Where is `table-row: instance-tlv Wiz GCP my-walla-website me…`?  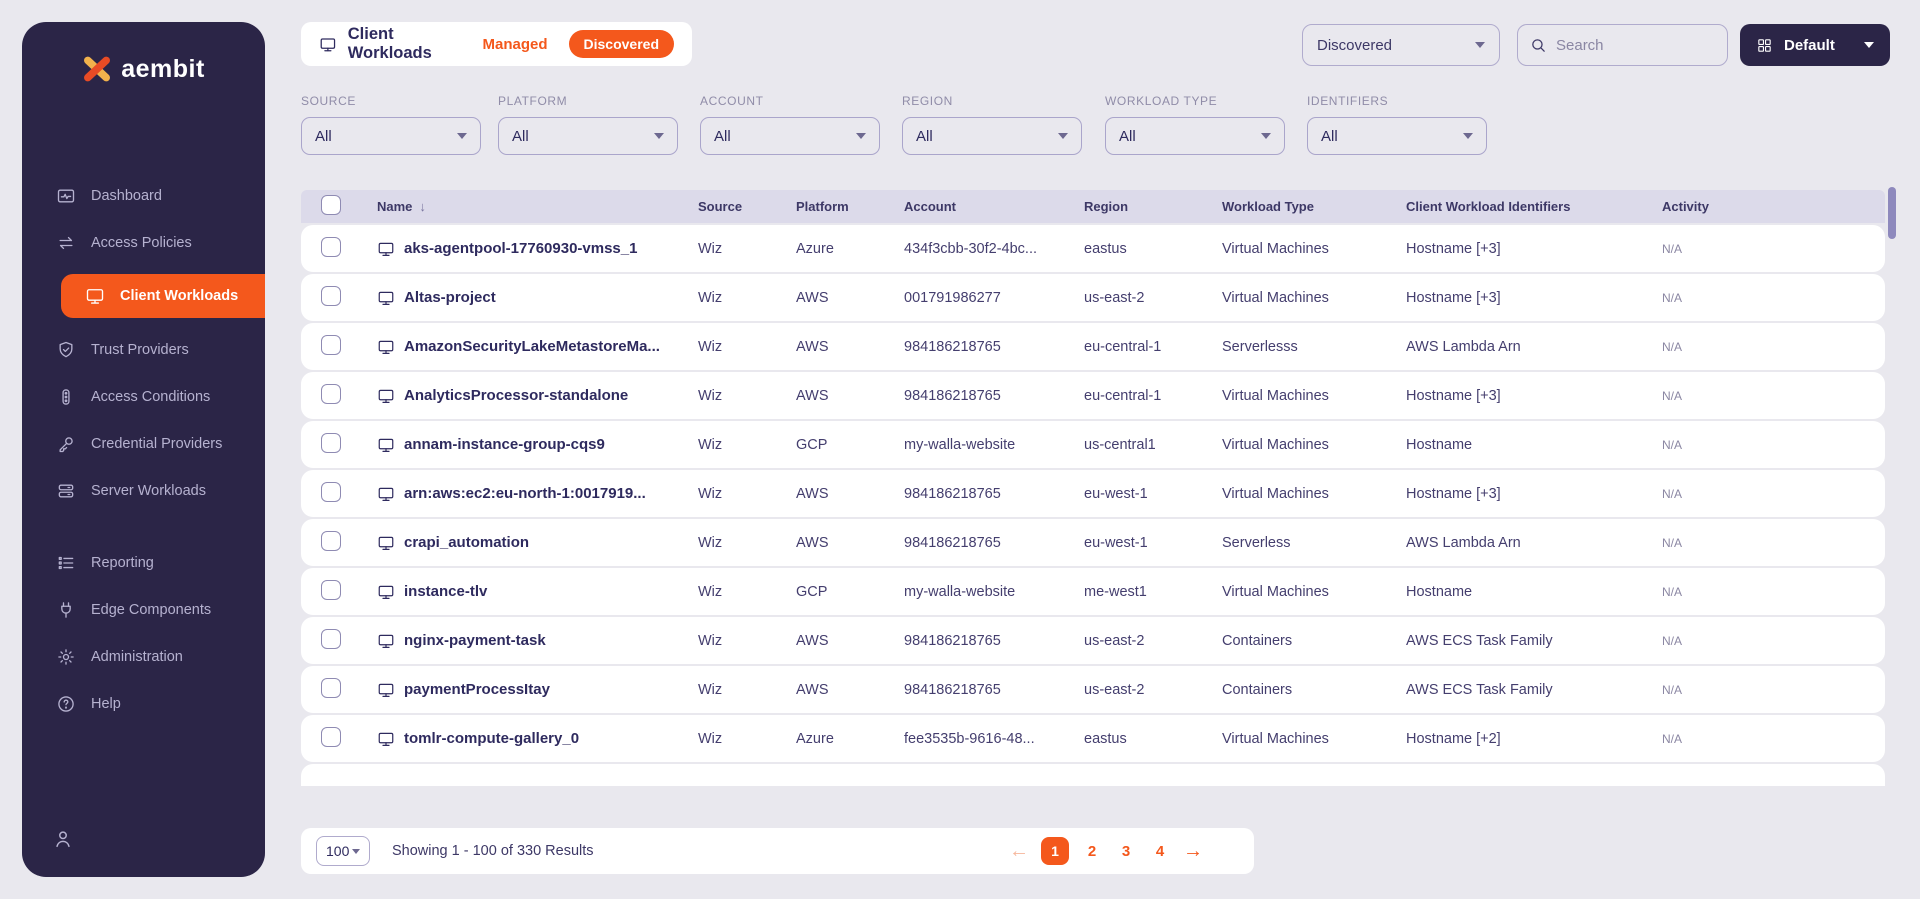 table-row: instance-tlv Wiz GCP my-walla-website me… is located at coordinates (1093, 591).